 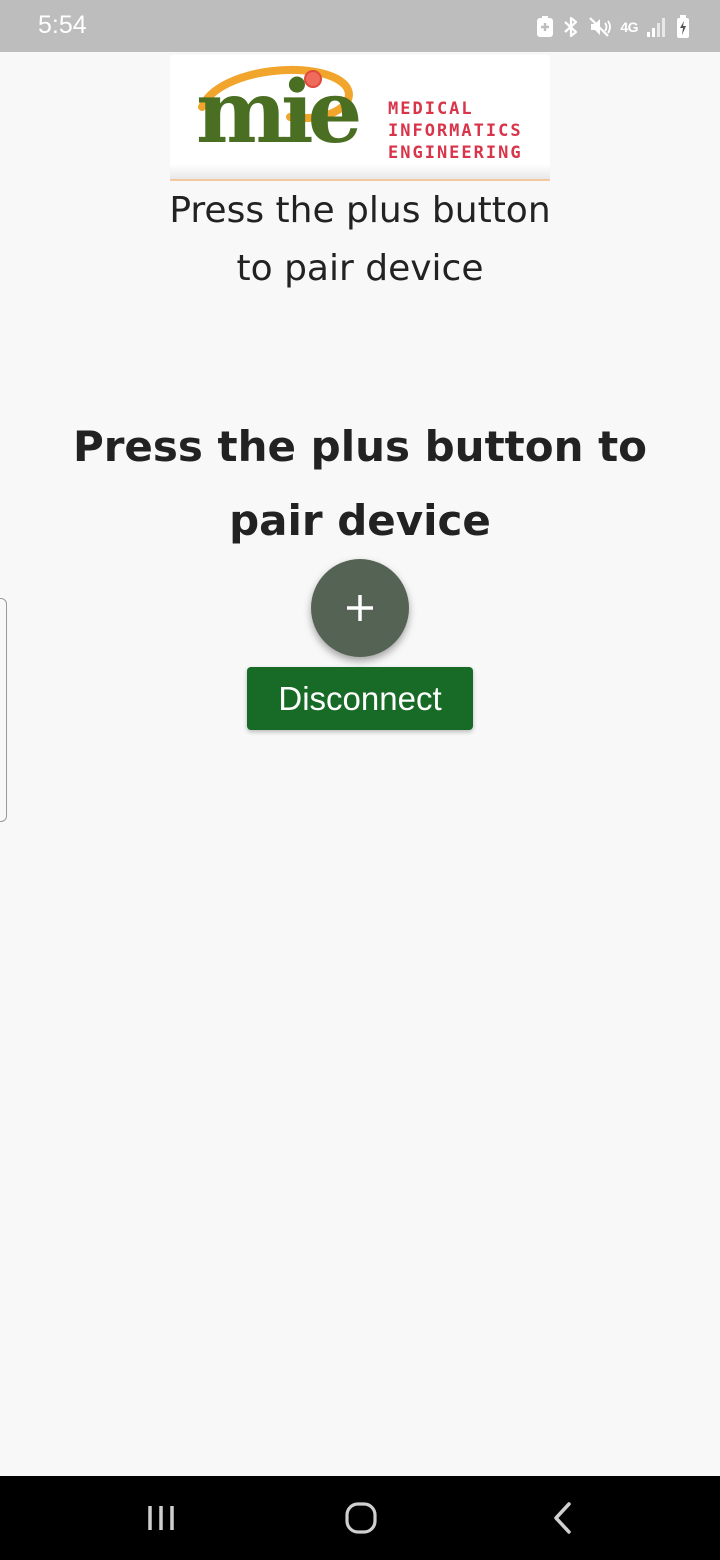 I want to click on signal-icon, so click(x=656, y=27).